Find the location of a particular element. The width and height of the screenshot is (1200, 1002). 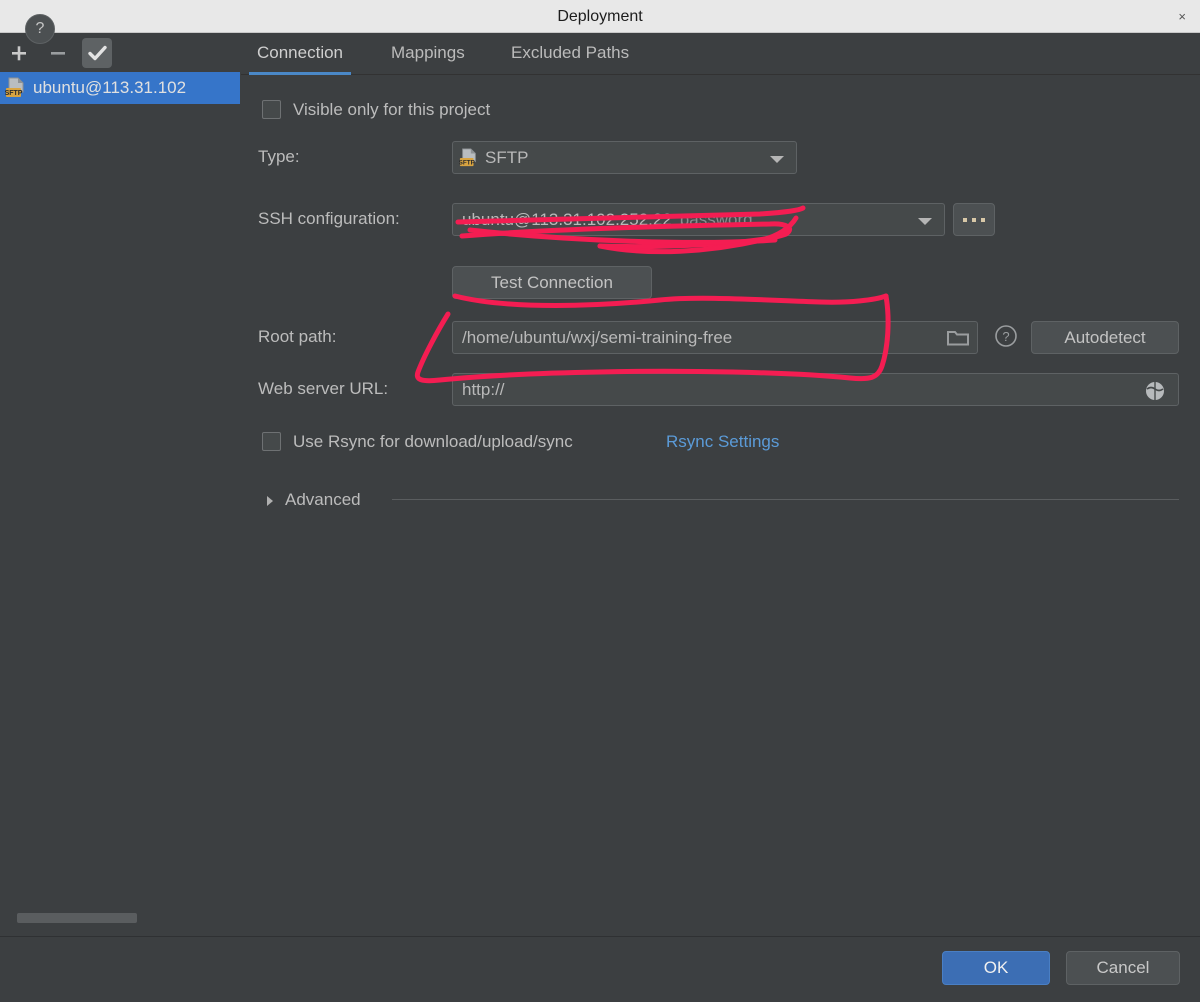

advanced-expander-button is located at coordinates (270, 501).